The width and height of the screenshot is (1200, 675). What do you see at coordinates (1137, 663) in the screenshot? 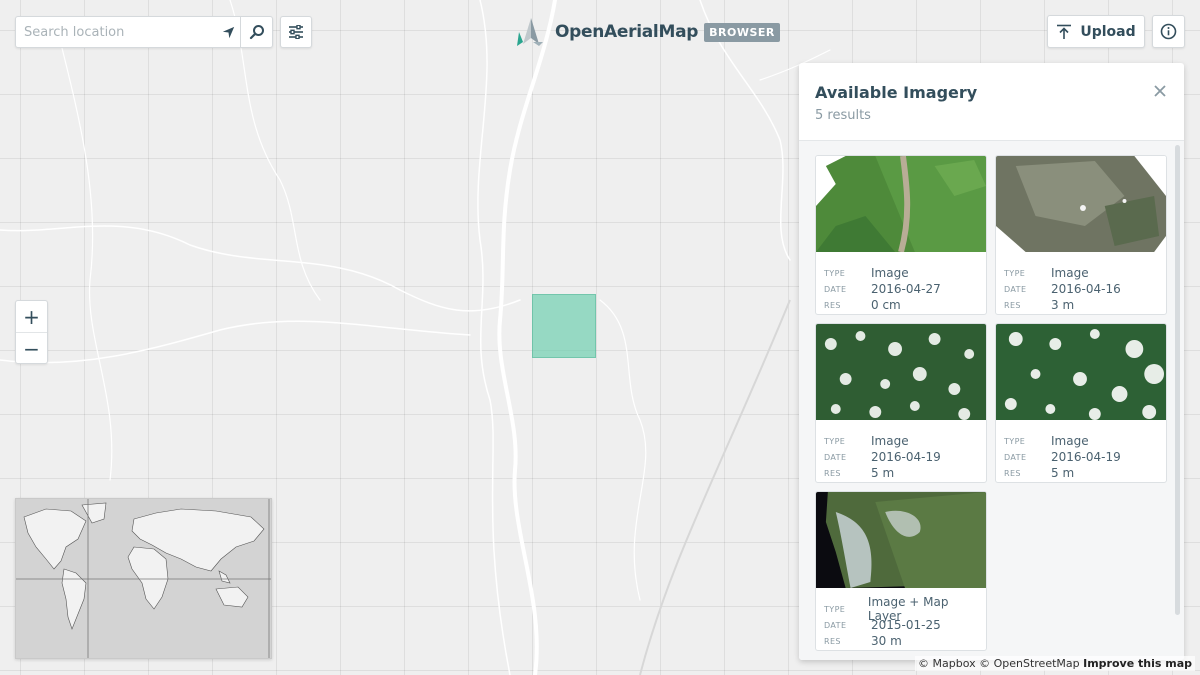
I see `improve-map-link: Improve this map` at bounding box center [1137, 663].